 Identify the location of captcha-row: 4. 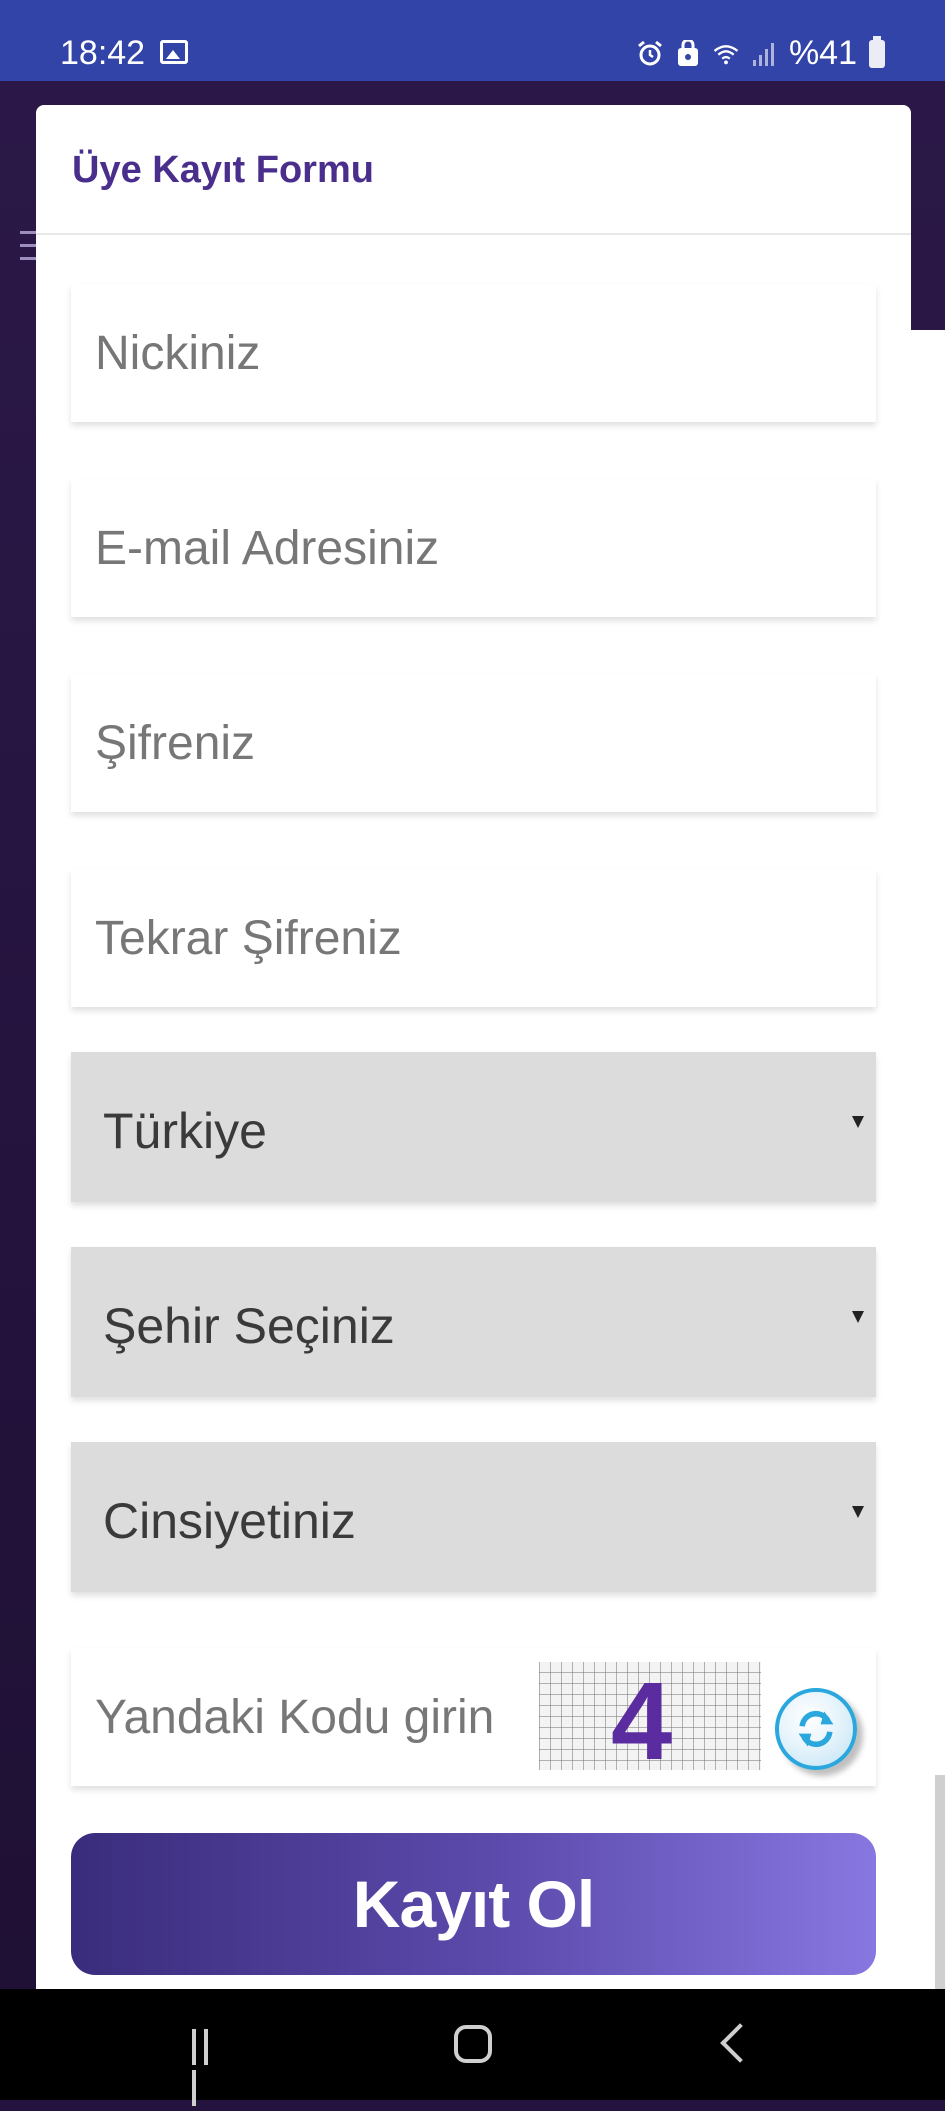
(473, 1717).